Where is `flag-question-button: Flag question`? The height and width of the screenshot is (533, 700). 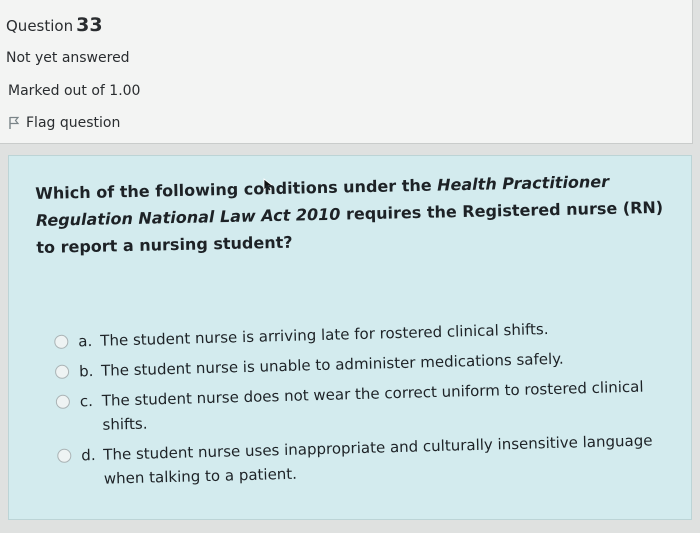
flag-question-button: Flag question is located at coordinates (64, 123).